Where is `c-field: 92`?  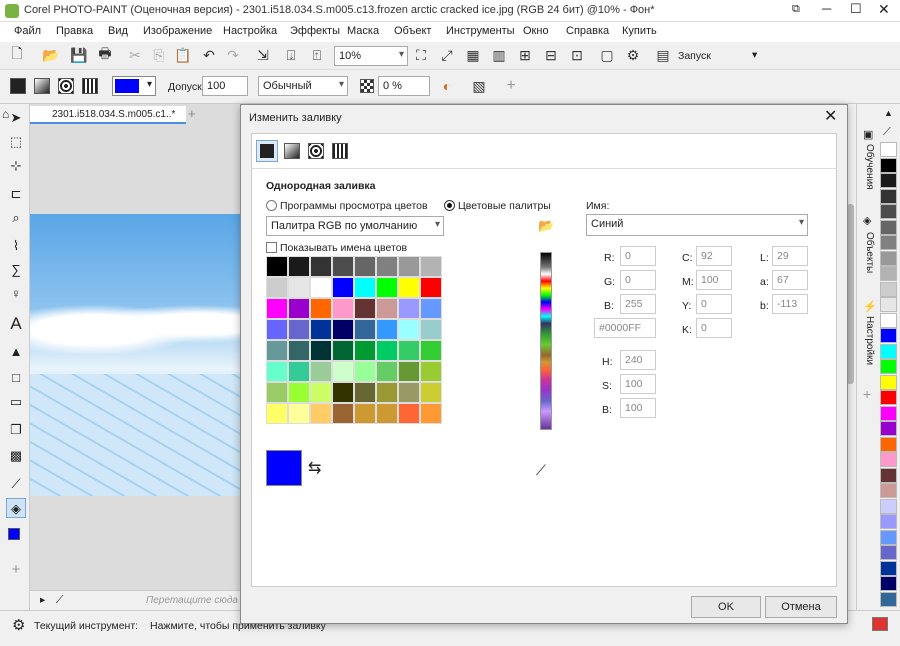
c-field: 92 is located at coordinates (714, 256).